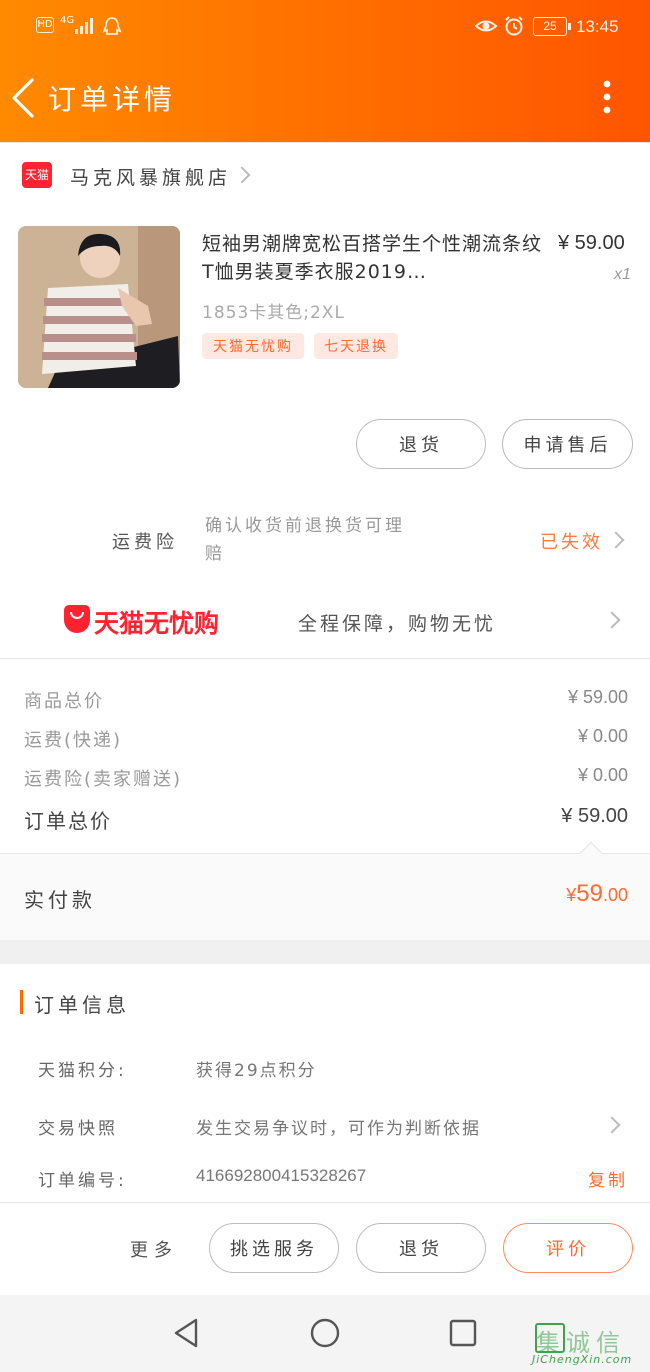 This screenshot has width=650, height=1372. What do you see at coordinates (608, 1178) in the screenshot?
I see `copy-button: 复制` at bounding box center [608, 1178].